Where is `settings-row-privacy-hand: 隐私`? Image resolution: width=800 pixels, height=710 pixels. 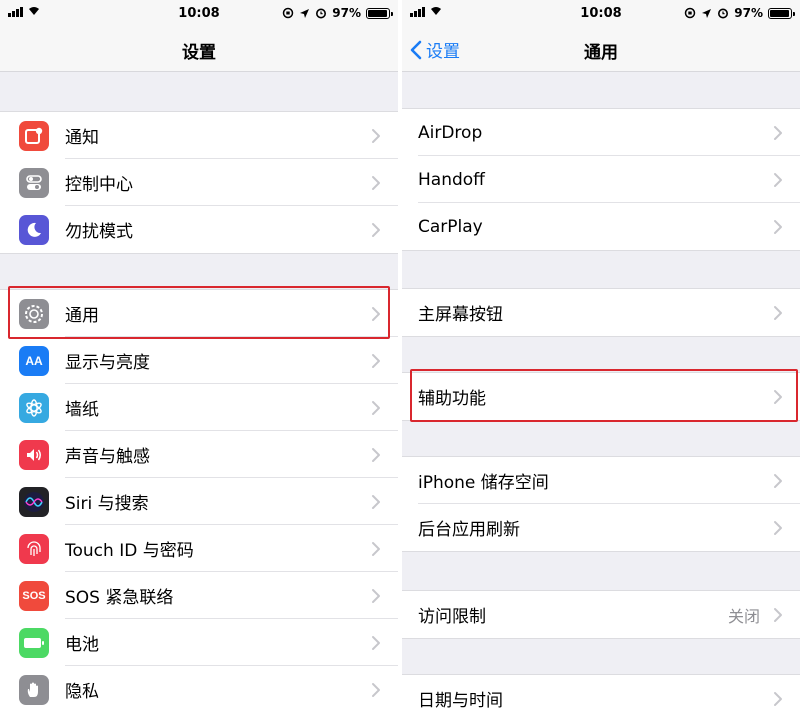 settings-row-privacy-hand: 隐私 is located at coordinates (199, 688).